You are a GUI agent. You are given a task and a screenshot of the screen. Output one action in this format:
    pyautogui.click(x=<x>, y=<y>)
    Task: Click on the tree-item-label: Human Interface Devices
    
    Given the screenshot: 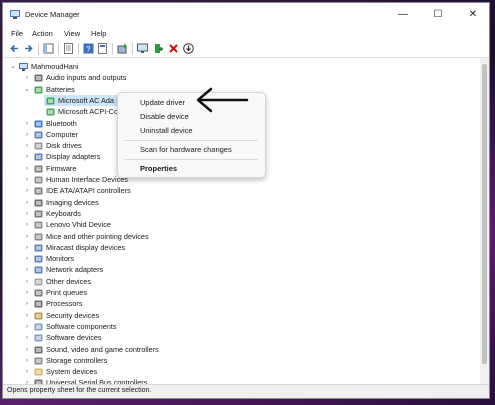 What is the action you would take?
    pyautogui.click(x=87, y=179)
    